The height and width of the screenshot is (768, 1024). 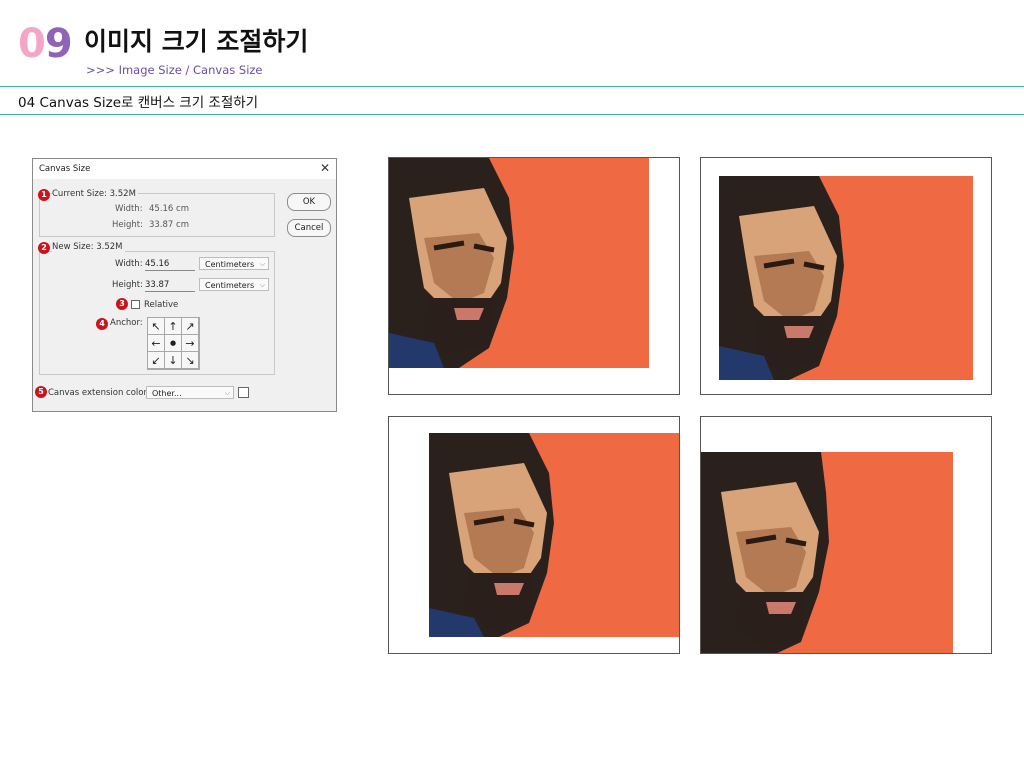 I want to click on chapter-subtitle: >>> Image Size / Canvas Size, so click(x=174, y=70).